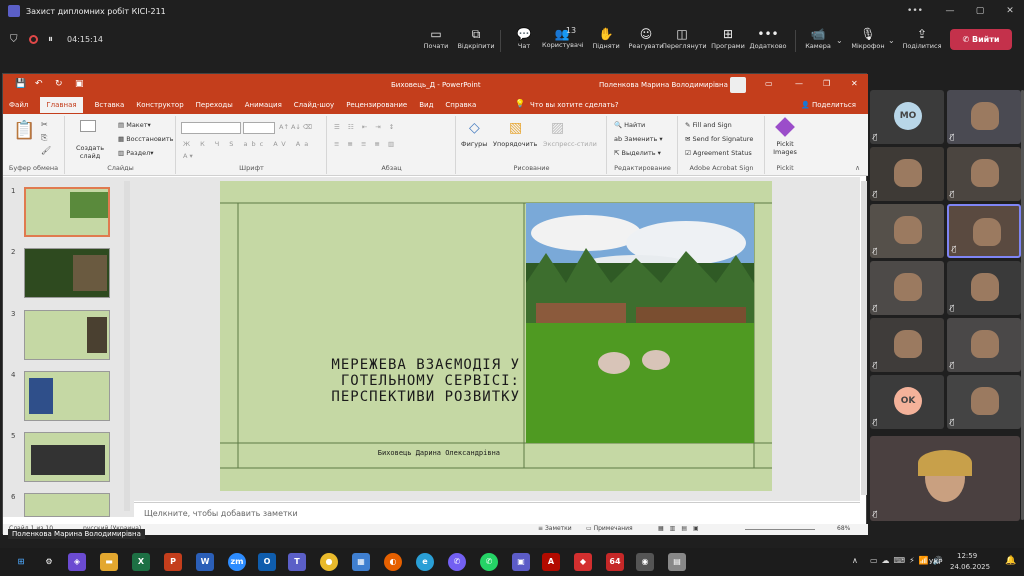 The image size is (1024, 576). Describe the element at coordinates (18, 105) in the screenshot. I see `ribbon-tab: Файл` at that location.